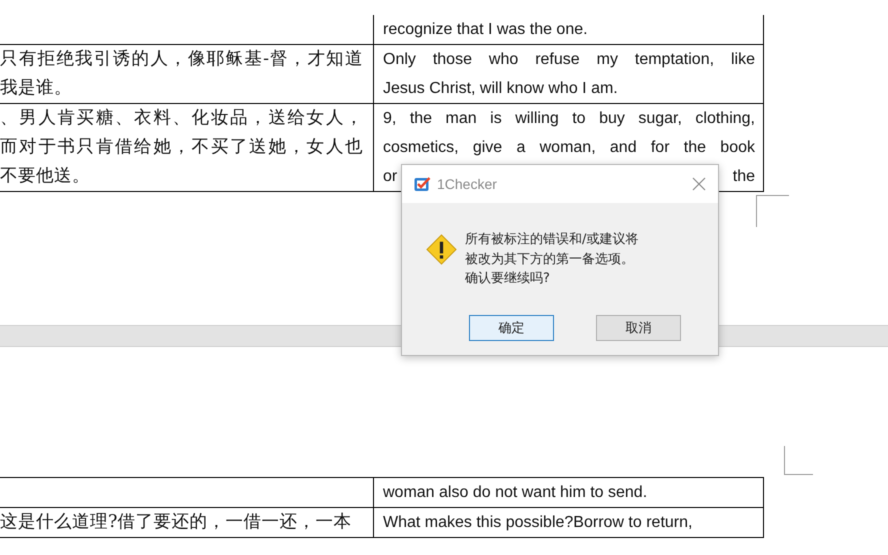 This screenshot has height=555, width=888. What do you see at coordinates (176, 522) in the screenshot?
I see `cell-text: 这是什么道理?借了要还的，一借一还，一本` at bounding box center [176, 522].